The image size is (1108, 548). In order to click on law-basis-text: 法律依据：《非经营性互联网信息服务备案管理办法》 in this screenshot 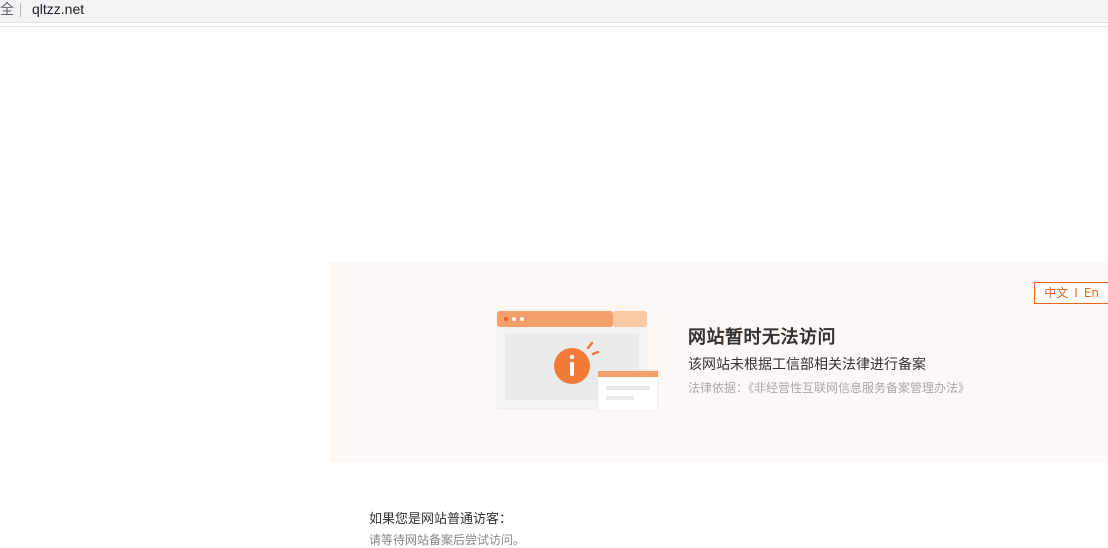, I will do `click(829, 388)`.